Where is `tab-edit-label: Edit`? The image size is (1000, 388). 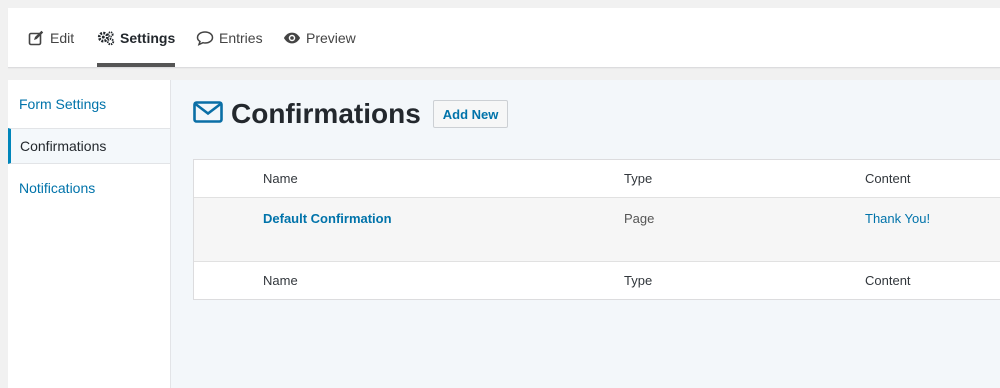
tab-edit-label: Edit is located at coordinates (62, 37).